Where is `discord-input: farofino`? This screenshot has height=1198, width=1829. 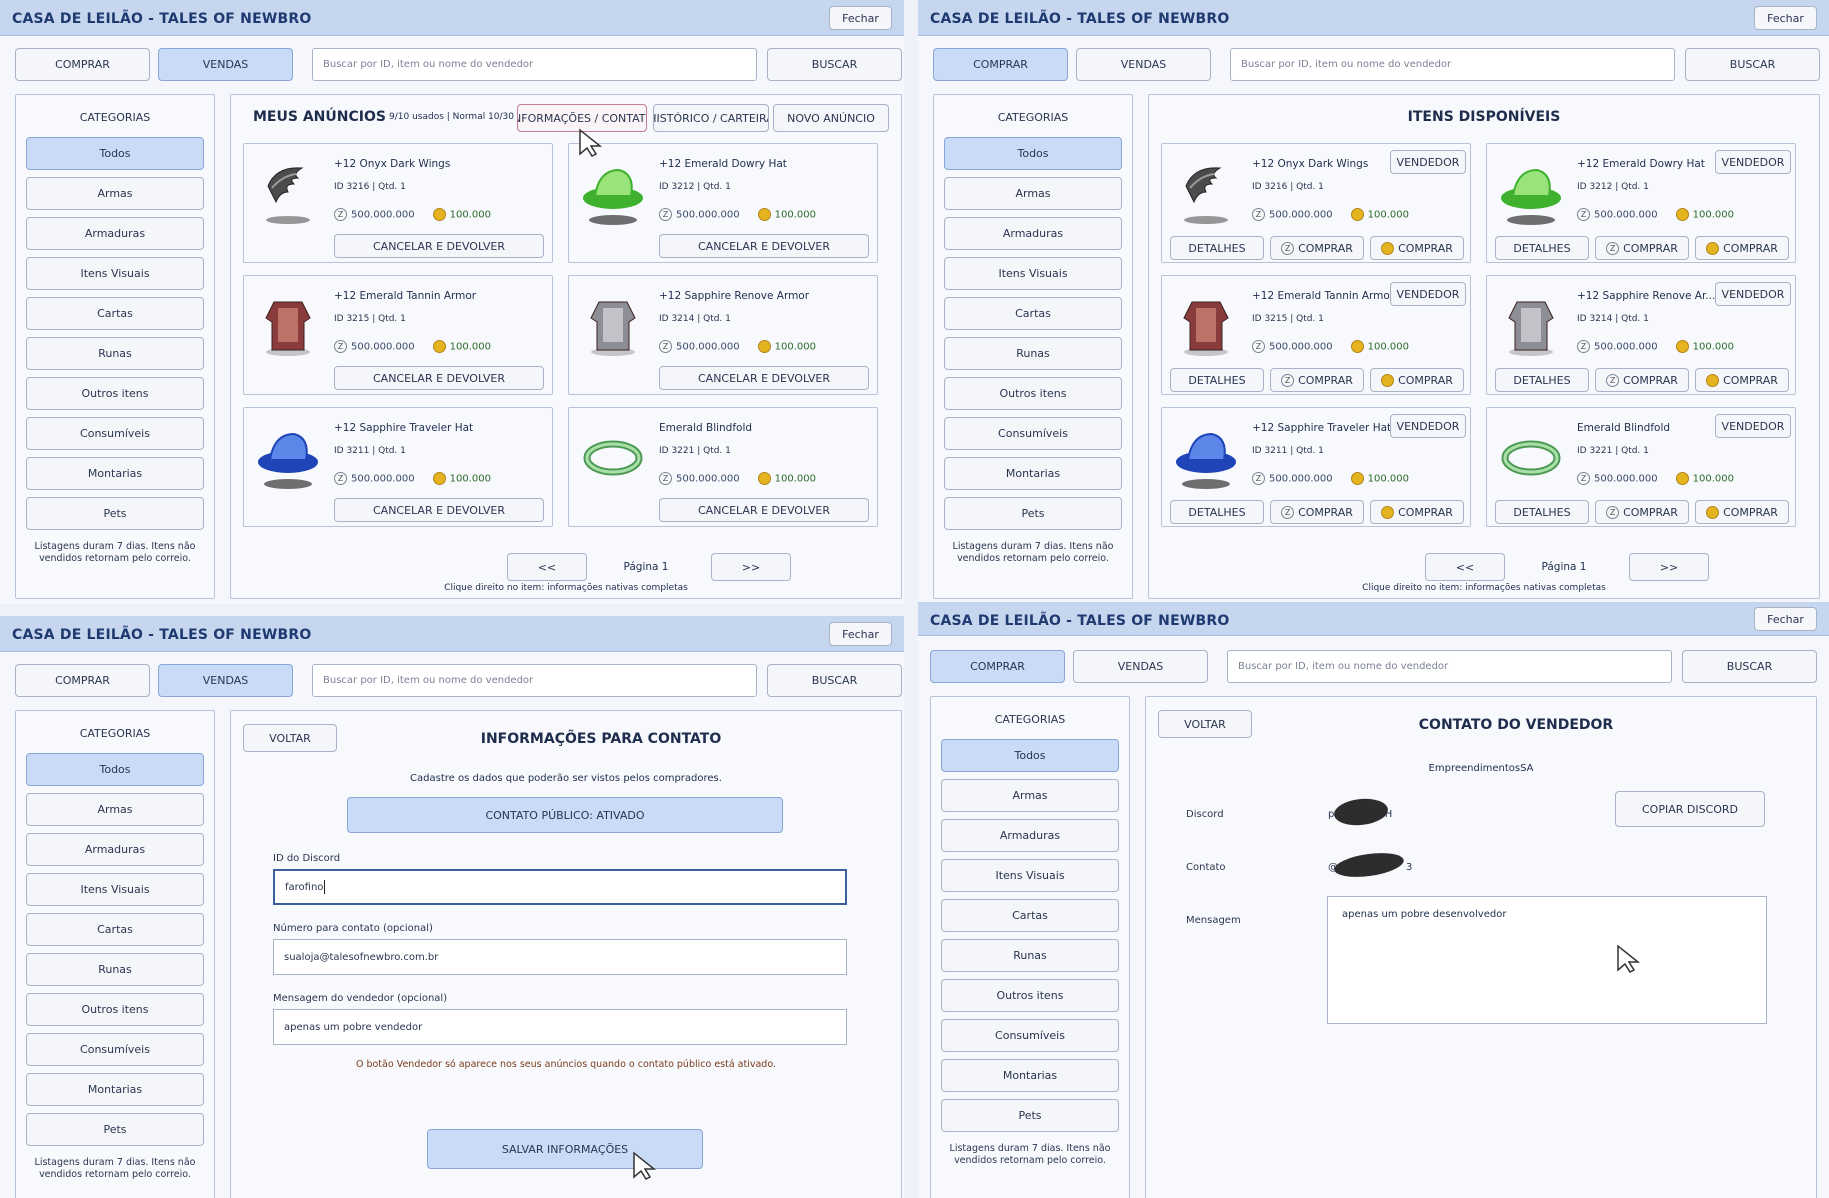 discord-input: farofino is located at coordinates (560, 887).